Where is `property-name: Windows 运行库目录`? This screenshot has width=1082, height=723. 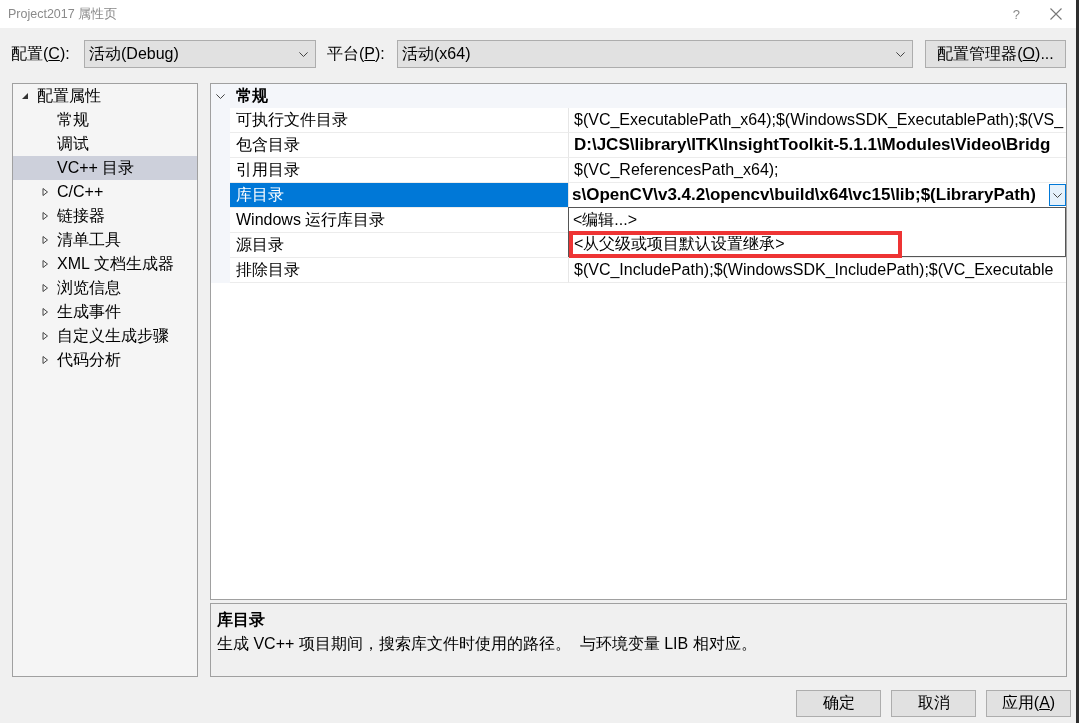
property-name: Windows 运行库目录 is located at coordinates (399, 220).